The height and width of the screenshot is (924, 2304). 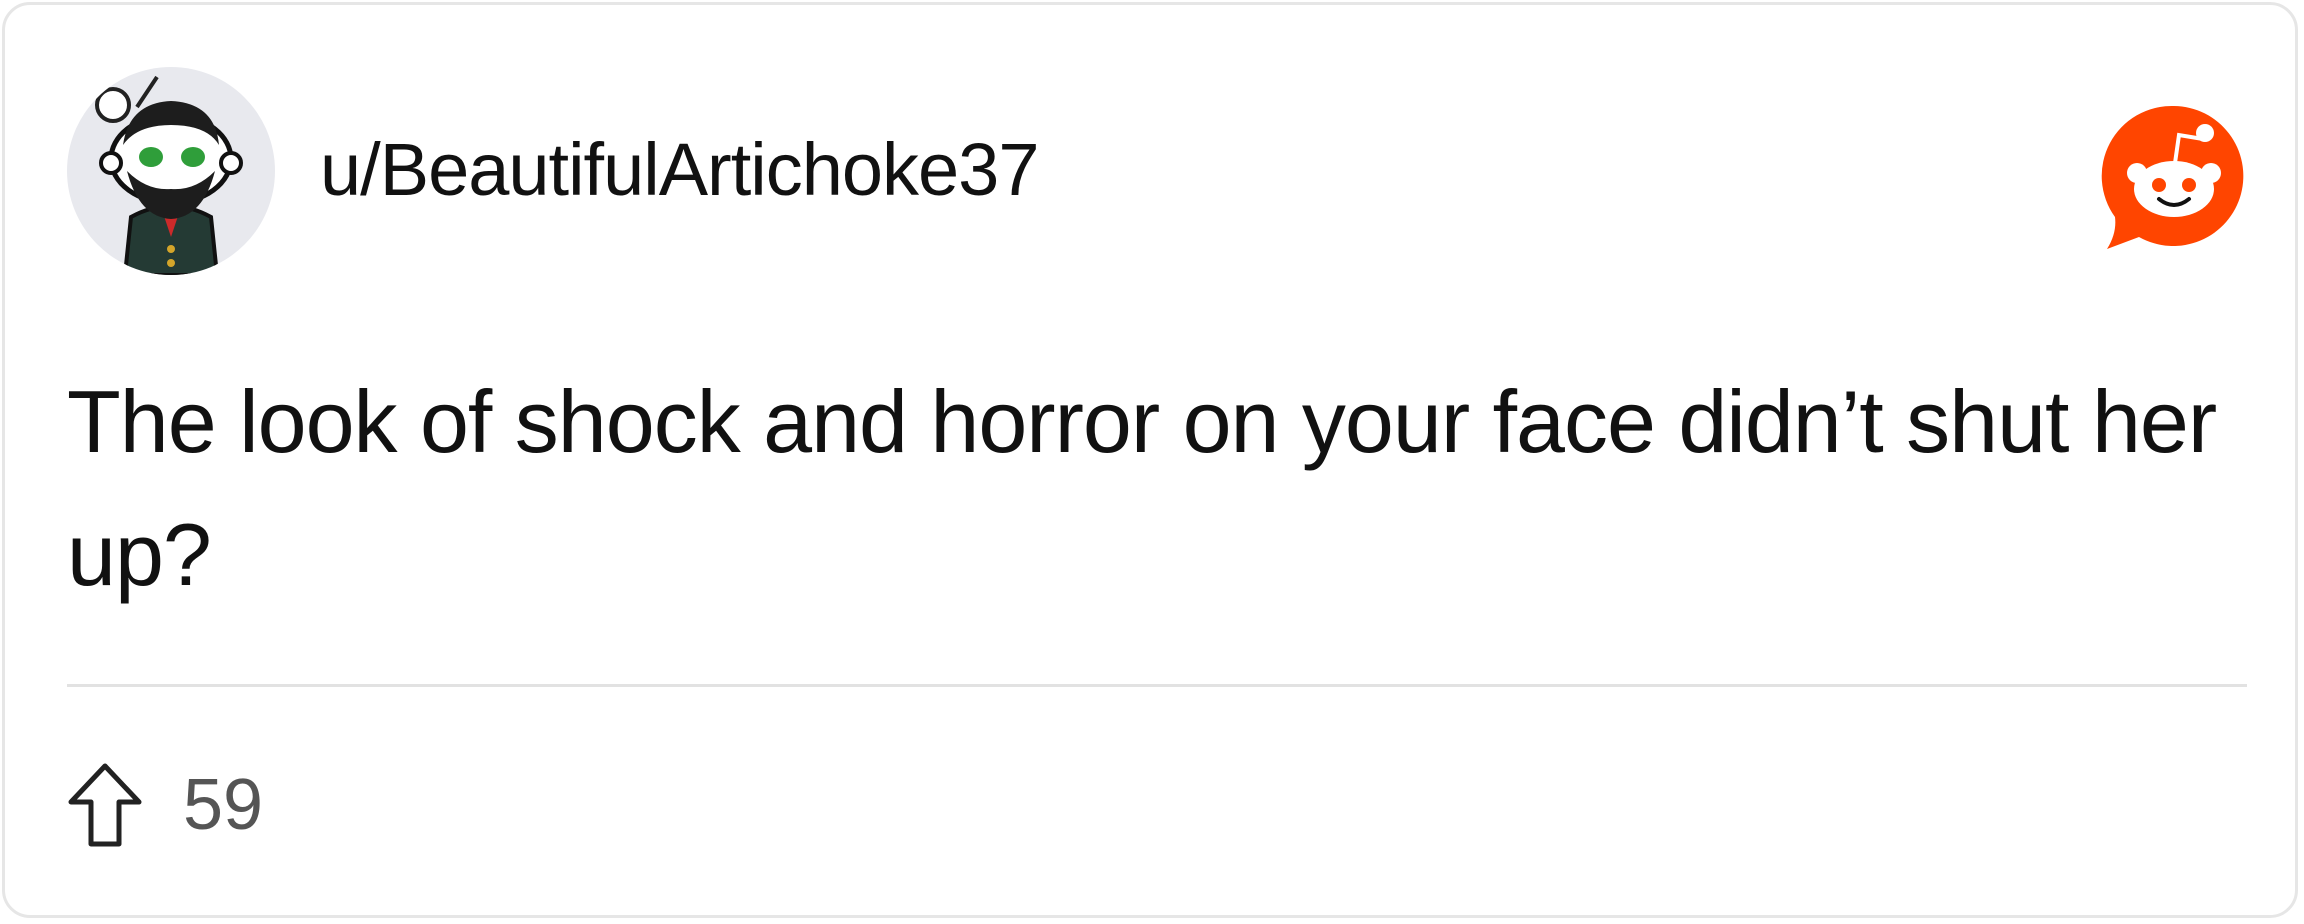 What do you see at coordinates (223, 805) in the screenshot?
I see `upvote-count: 59` at bounding box center [223, 805].